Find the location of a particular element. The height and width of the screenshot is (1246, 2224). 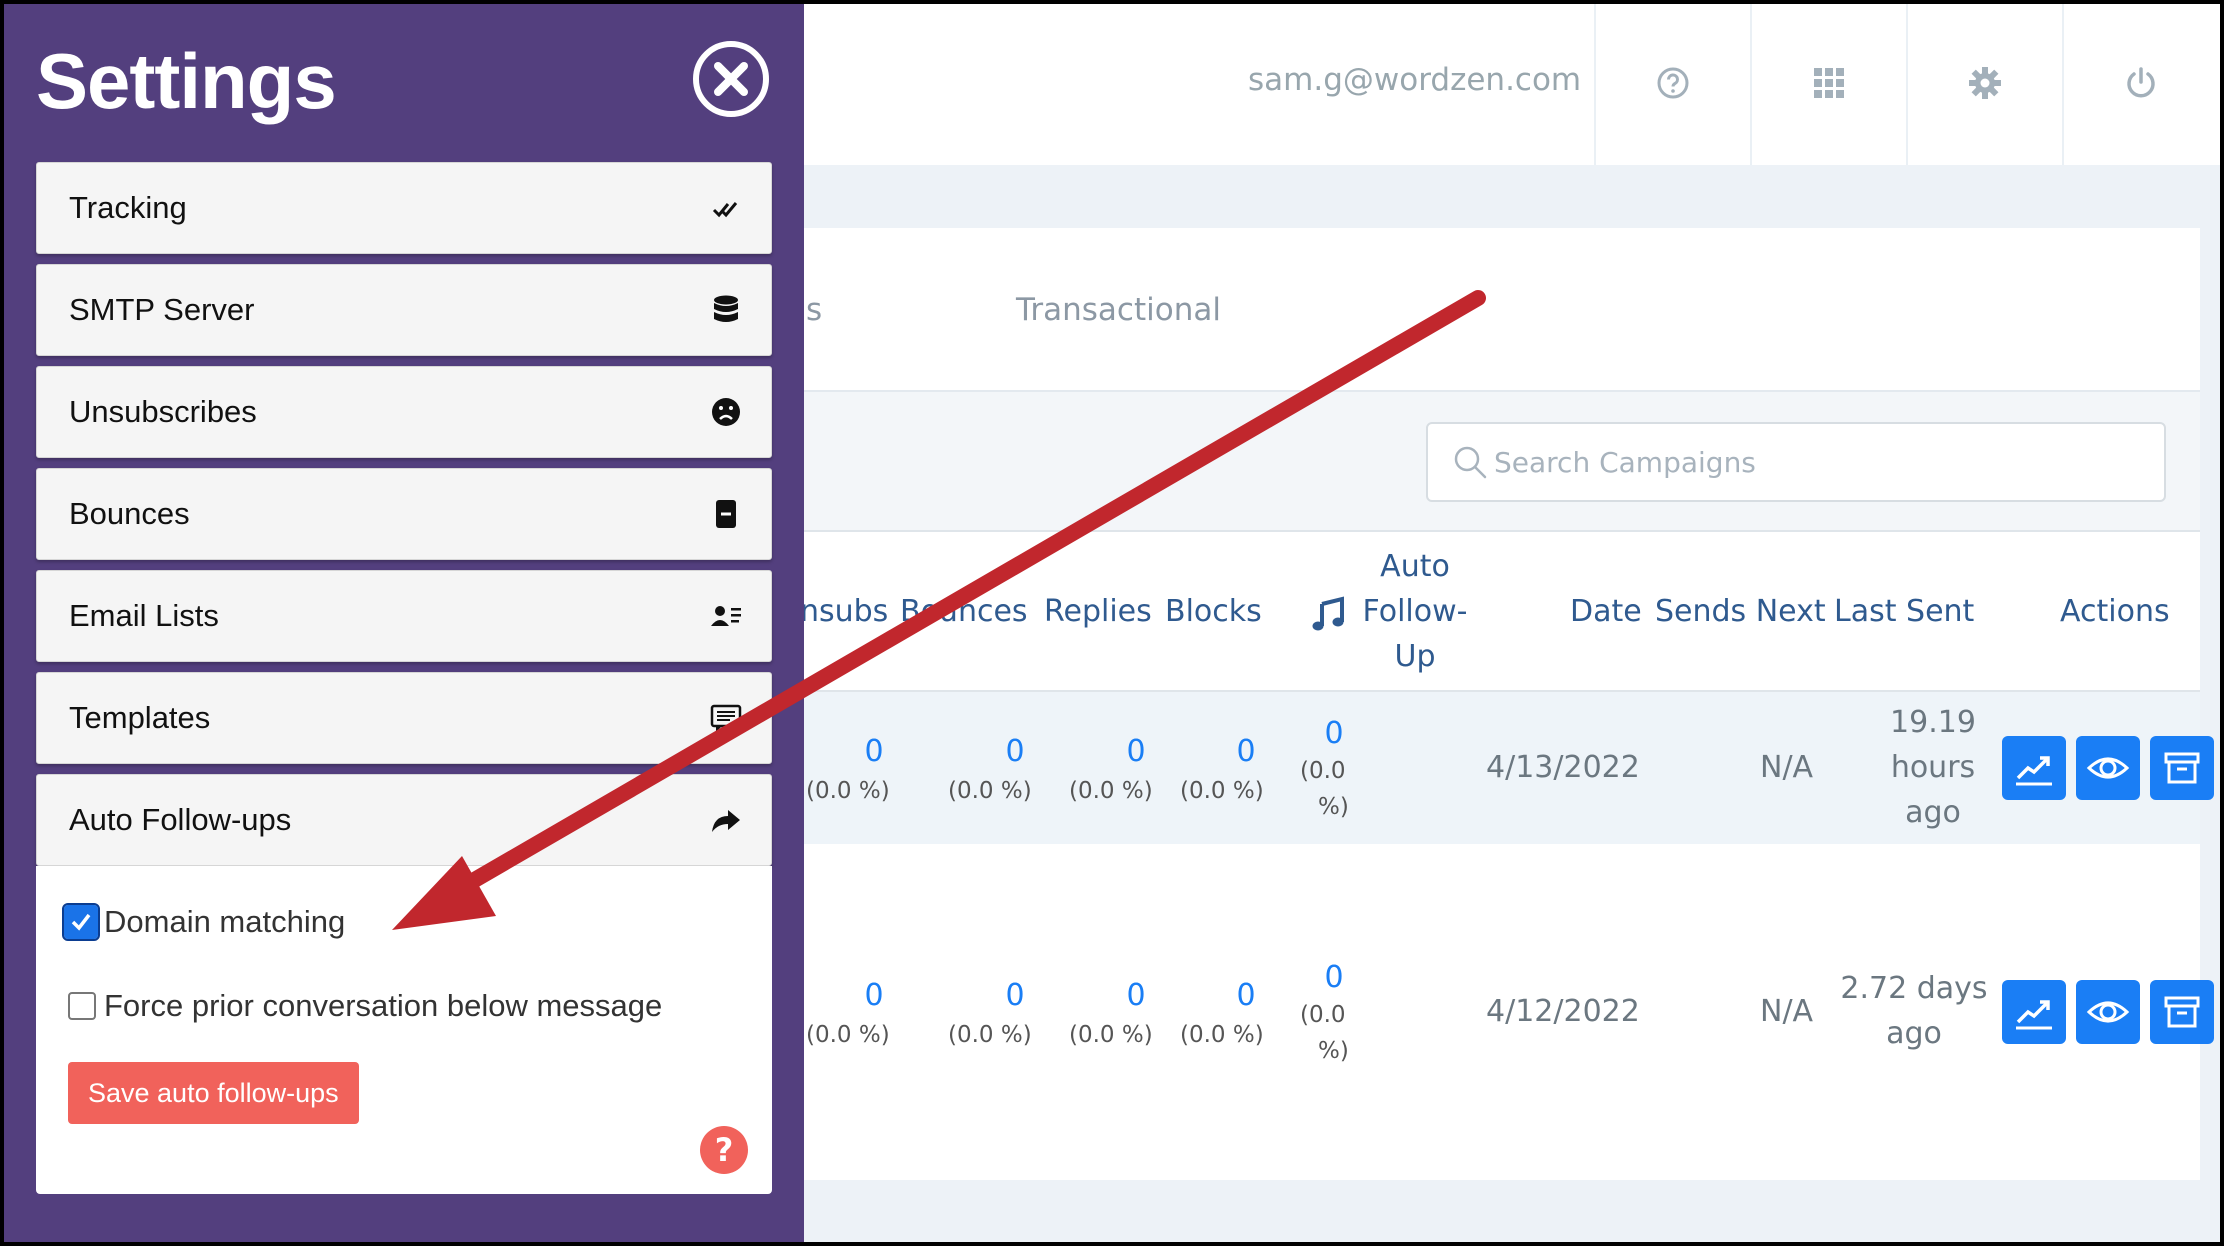

date-cell: 4/12/2022 is located at coordinates (1563, 1011).